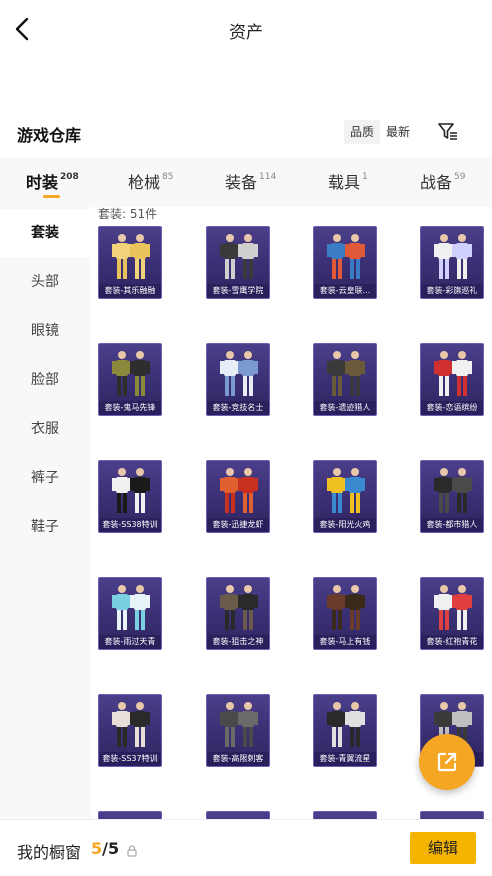 The height and width of the screenshot is (876, 492). Describe the element at coordinates (268, 176) in the screenshot. I see `tab-count: 114` at that location.